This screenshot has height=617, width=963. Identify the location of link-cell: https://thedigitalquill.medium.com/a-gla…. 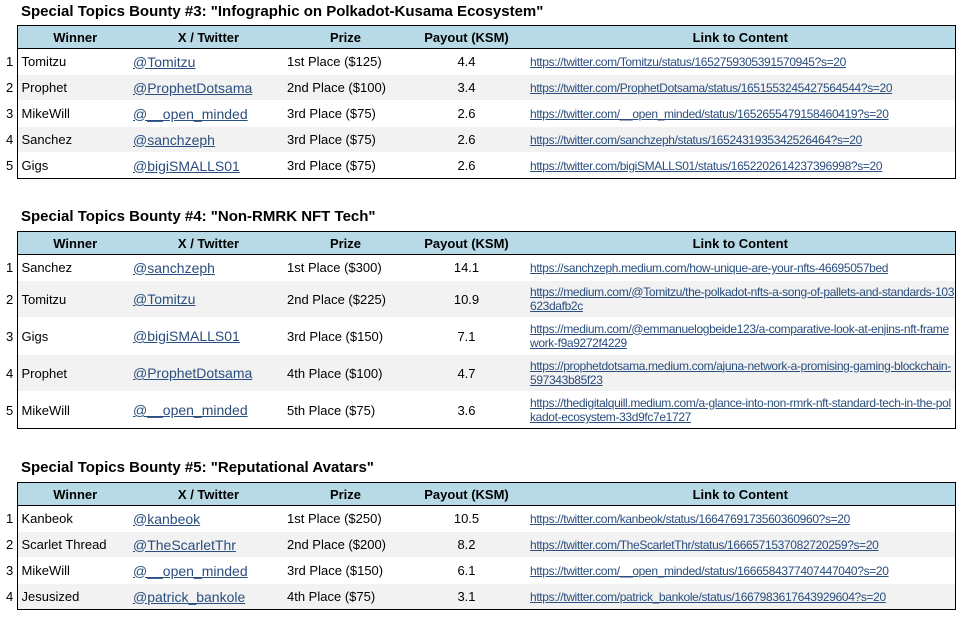
(741, 410).